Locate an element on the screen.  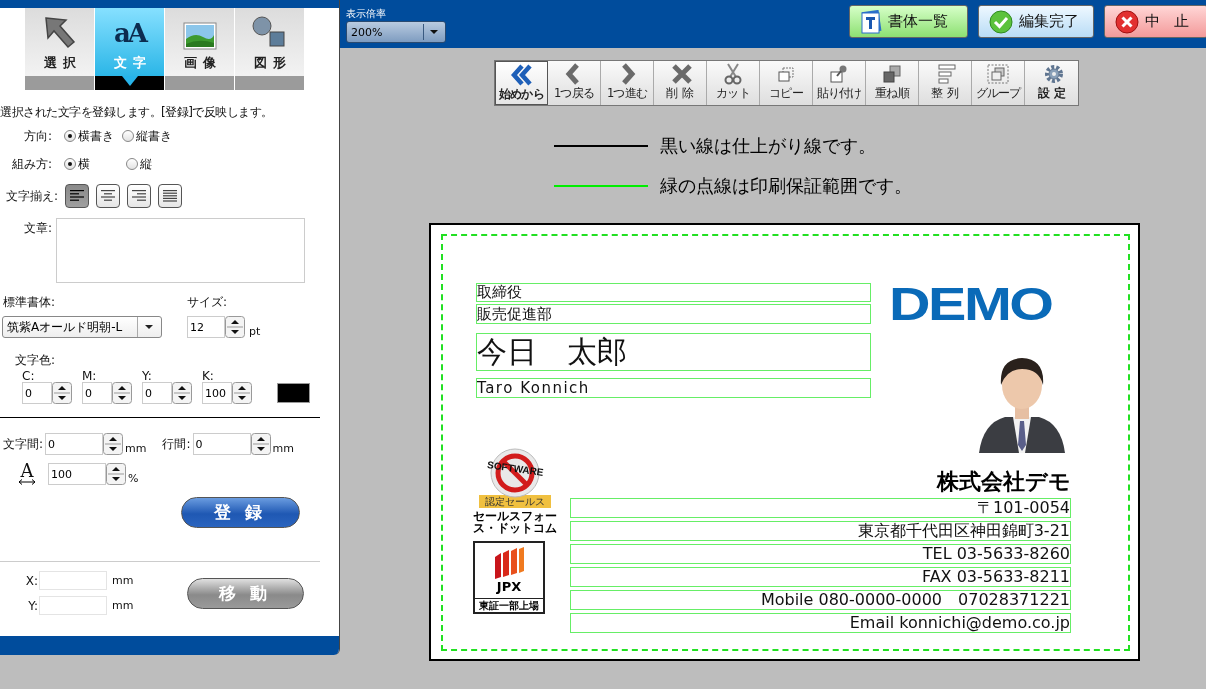
text-field: FAX 03-5633-8211 is located at coordinates (820, 577).